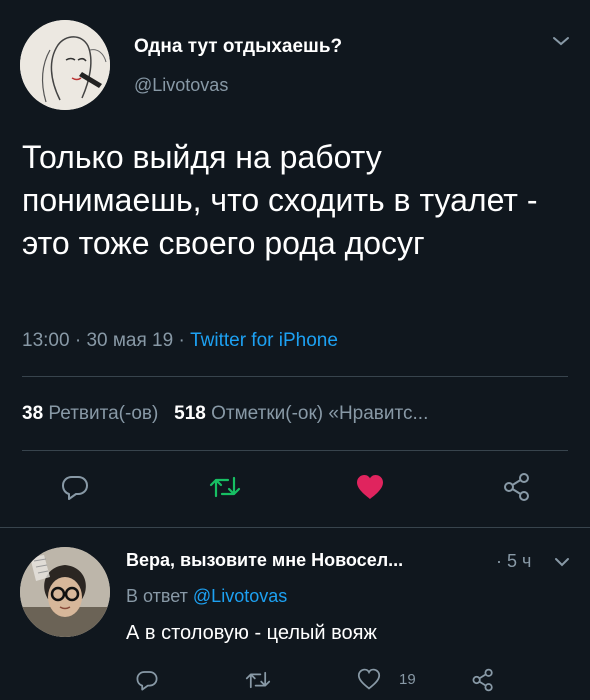 The image size is (590, 700). I want to click on like-button, so click(370, 487).